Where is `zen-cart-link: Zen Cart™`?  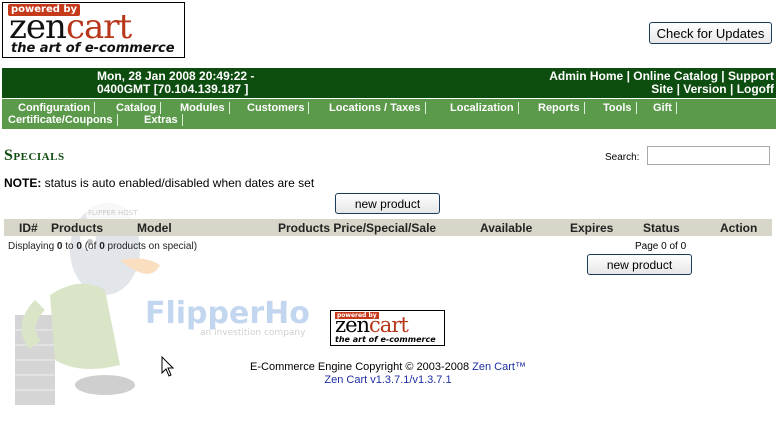
zen-cart-link: Zen Cart™ is located at coordinates (499, 367).